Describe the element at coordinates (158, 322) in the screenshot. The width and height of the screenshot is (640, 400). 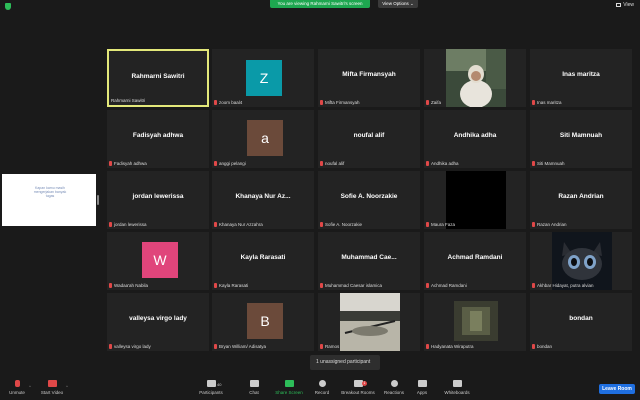
I see `video-tile: valleysa virgo lady valleysa virgo lady` at that location.